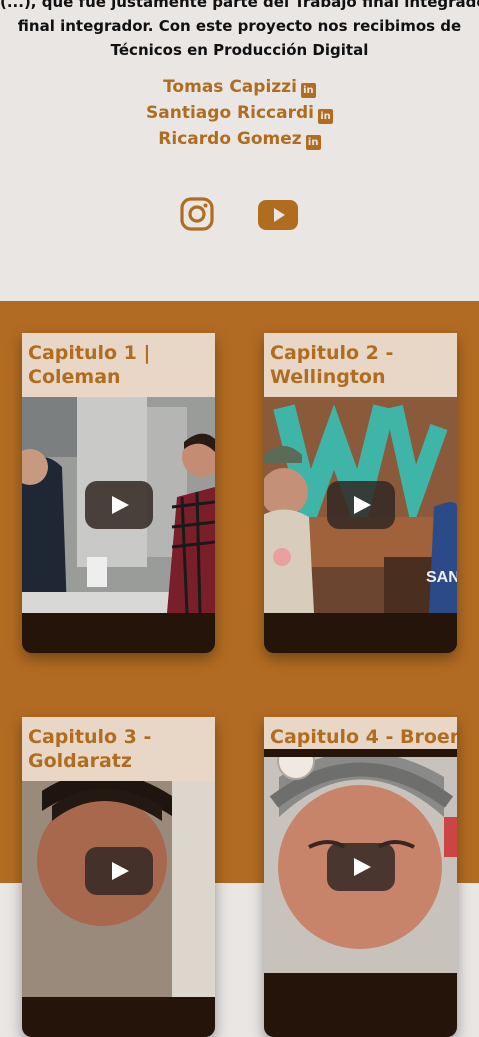  I want to click on youtube-icon, so click(278, 215).